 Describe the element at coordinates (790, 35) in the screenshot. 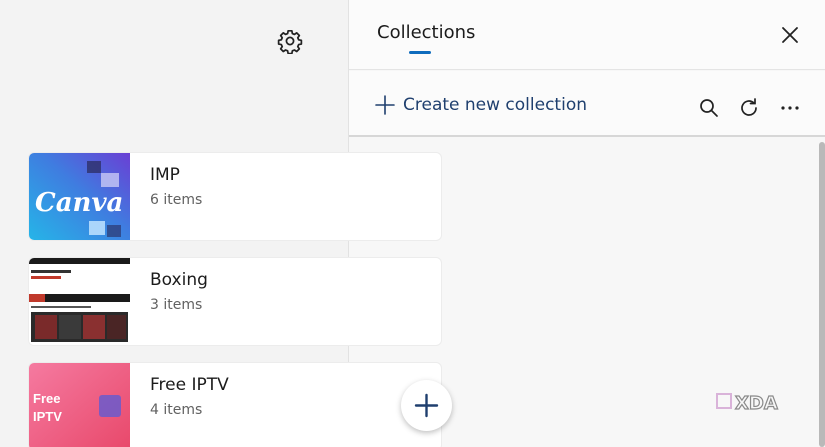

I see `close-icon` at that location.